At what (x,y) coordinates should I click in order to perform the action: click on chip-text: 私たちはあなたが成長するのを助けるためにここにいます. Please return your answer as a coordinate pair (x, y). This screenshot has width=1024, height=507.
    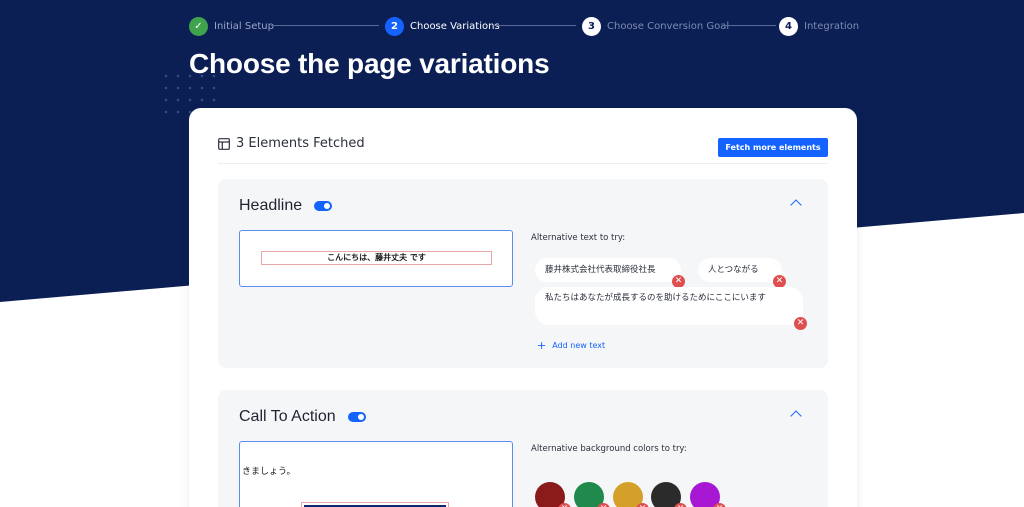
    Looking at the image, I should click on (655, 298).